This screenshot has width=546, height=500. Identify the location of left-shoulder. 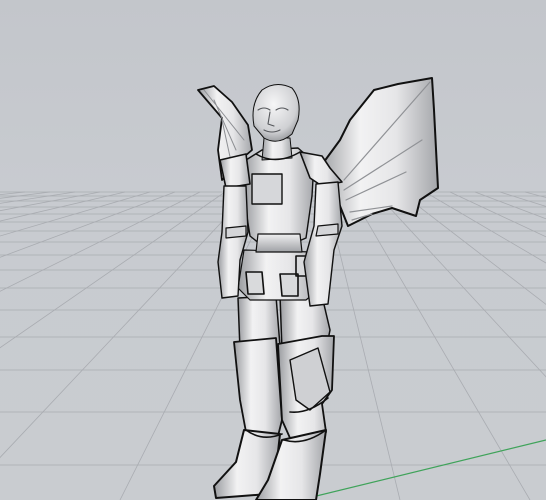
(235, 171).